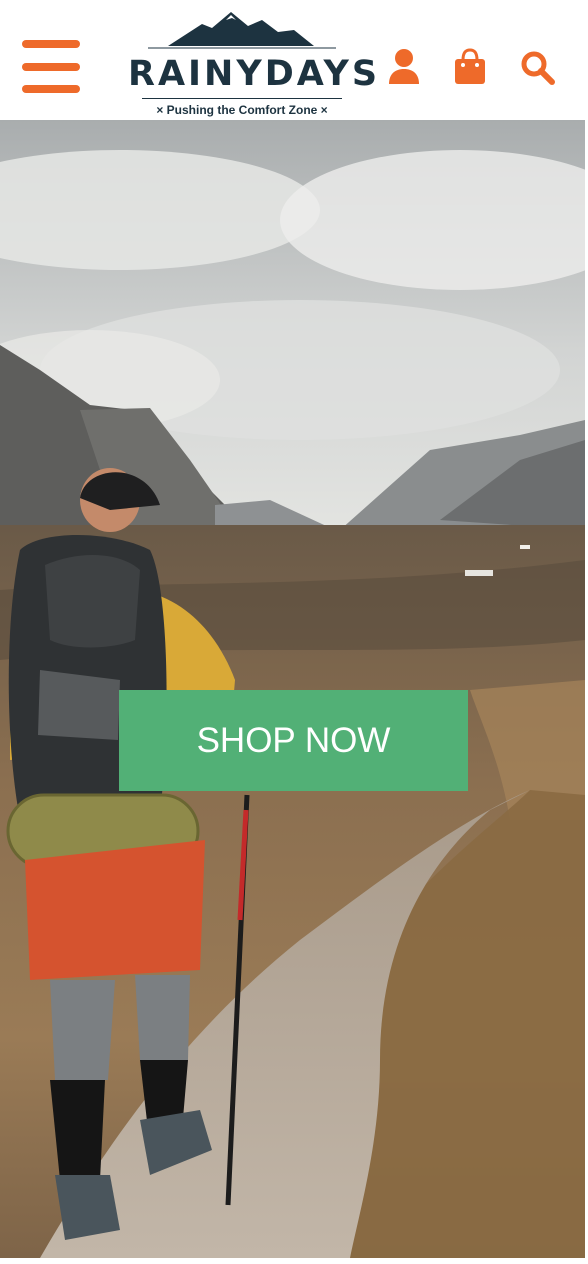 Image resolution: width=588 pixels, height=1264 pixels. Describe the element at coordinates (538, 70) in the screenshot. I see `search-icon` at that location.